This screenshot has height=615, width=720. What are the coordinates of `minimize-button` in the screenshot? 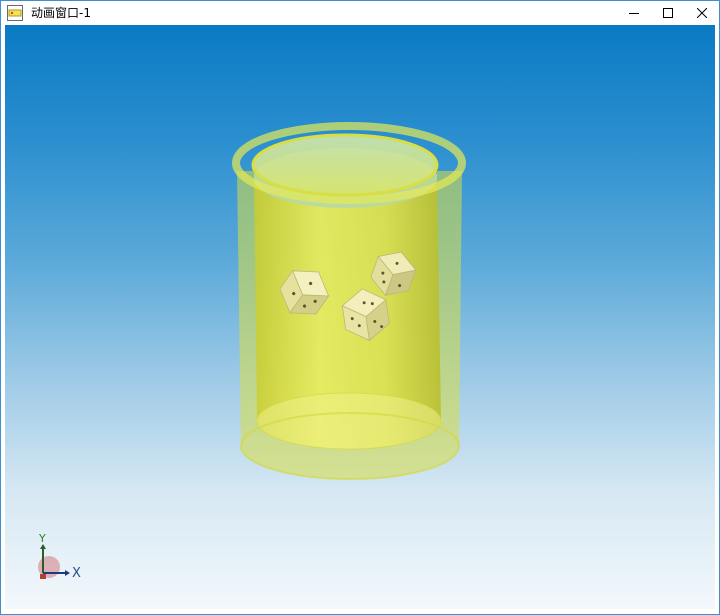 It's located at (634, 12).